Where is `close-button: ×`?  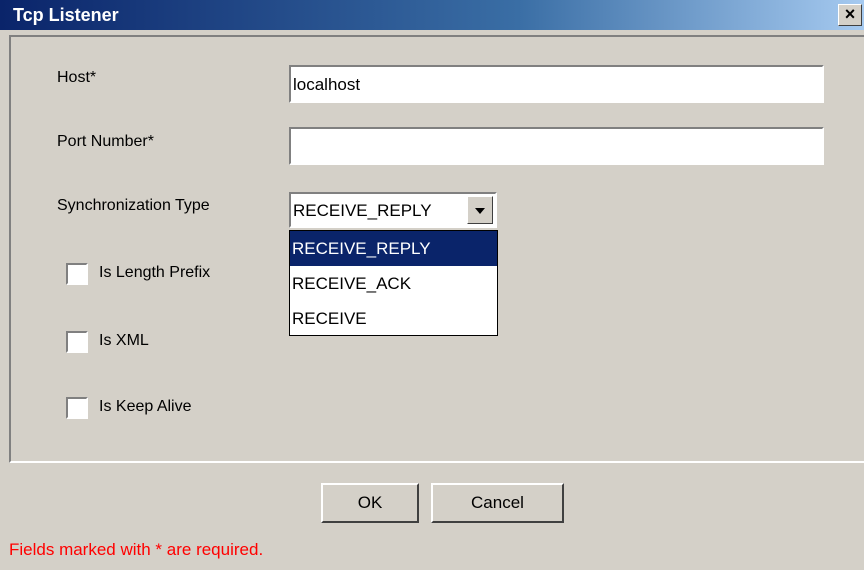 close-button: × is located at coordinates (850, 15).